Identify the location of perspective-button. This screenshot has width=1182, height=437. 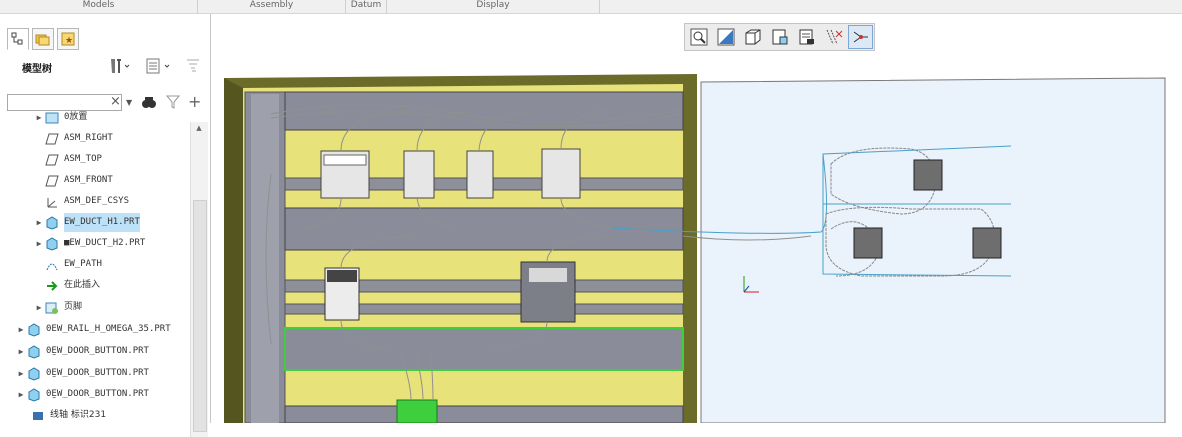
(806, 37).